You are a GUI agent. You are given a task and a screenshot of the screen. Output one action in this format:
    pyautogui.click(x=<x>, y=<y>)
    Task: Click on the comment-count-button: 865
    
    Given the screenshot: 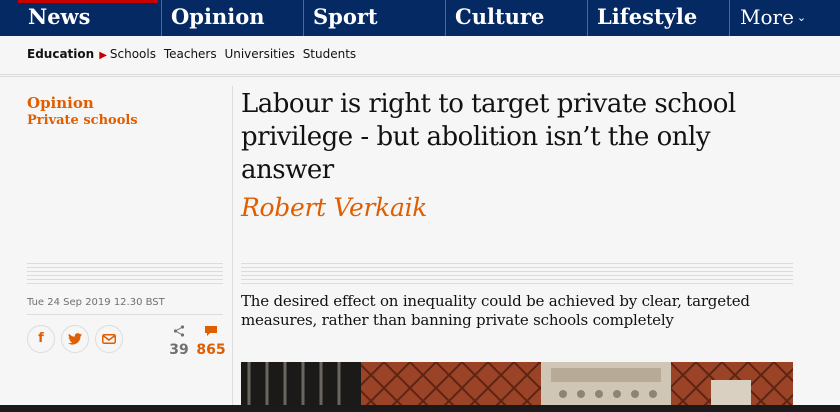 What is the action you would take?
    pyautogui.click(x=211, y=340)
    